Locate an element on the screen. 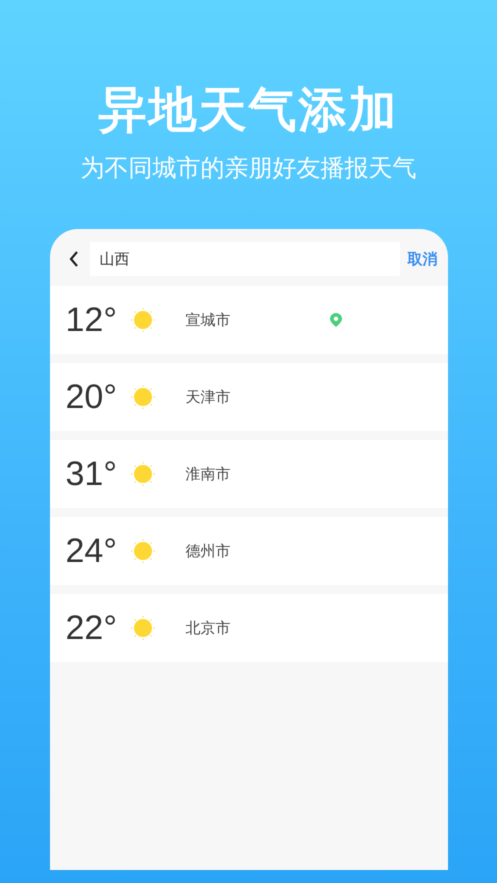  city-name: 北京市 is located at coordinates (209, 628).